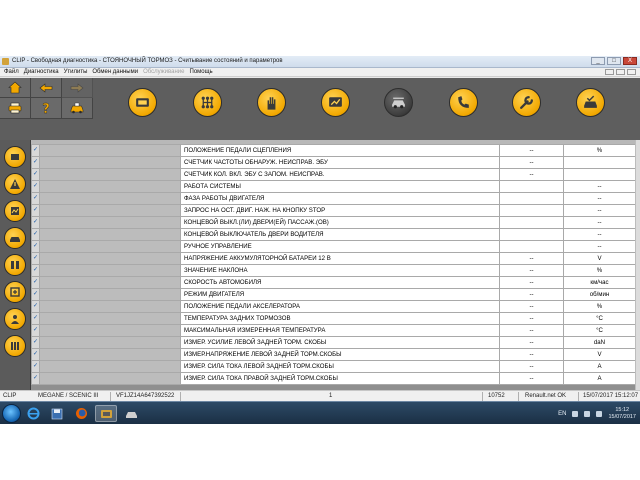 This screenshot has width=640, height=480. I want to click on flag-icon, so click(575, 413).